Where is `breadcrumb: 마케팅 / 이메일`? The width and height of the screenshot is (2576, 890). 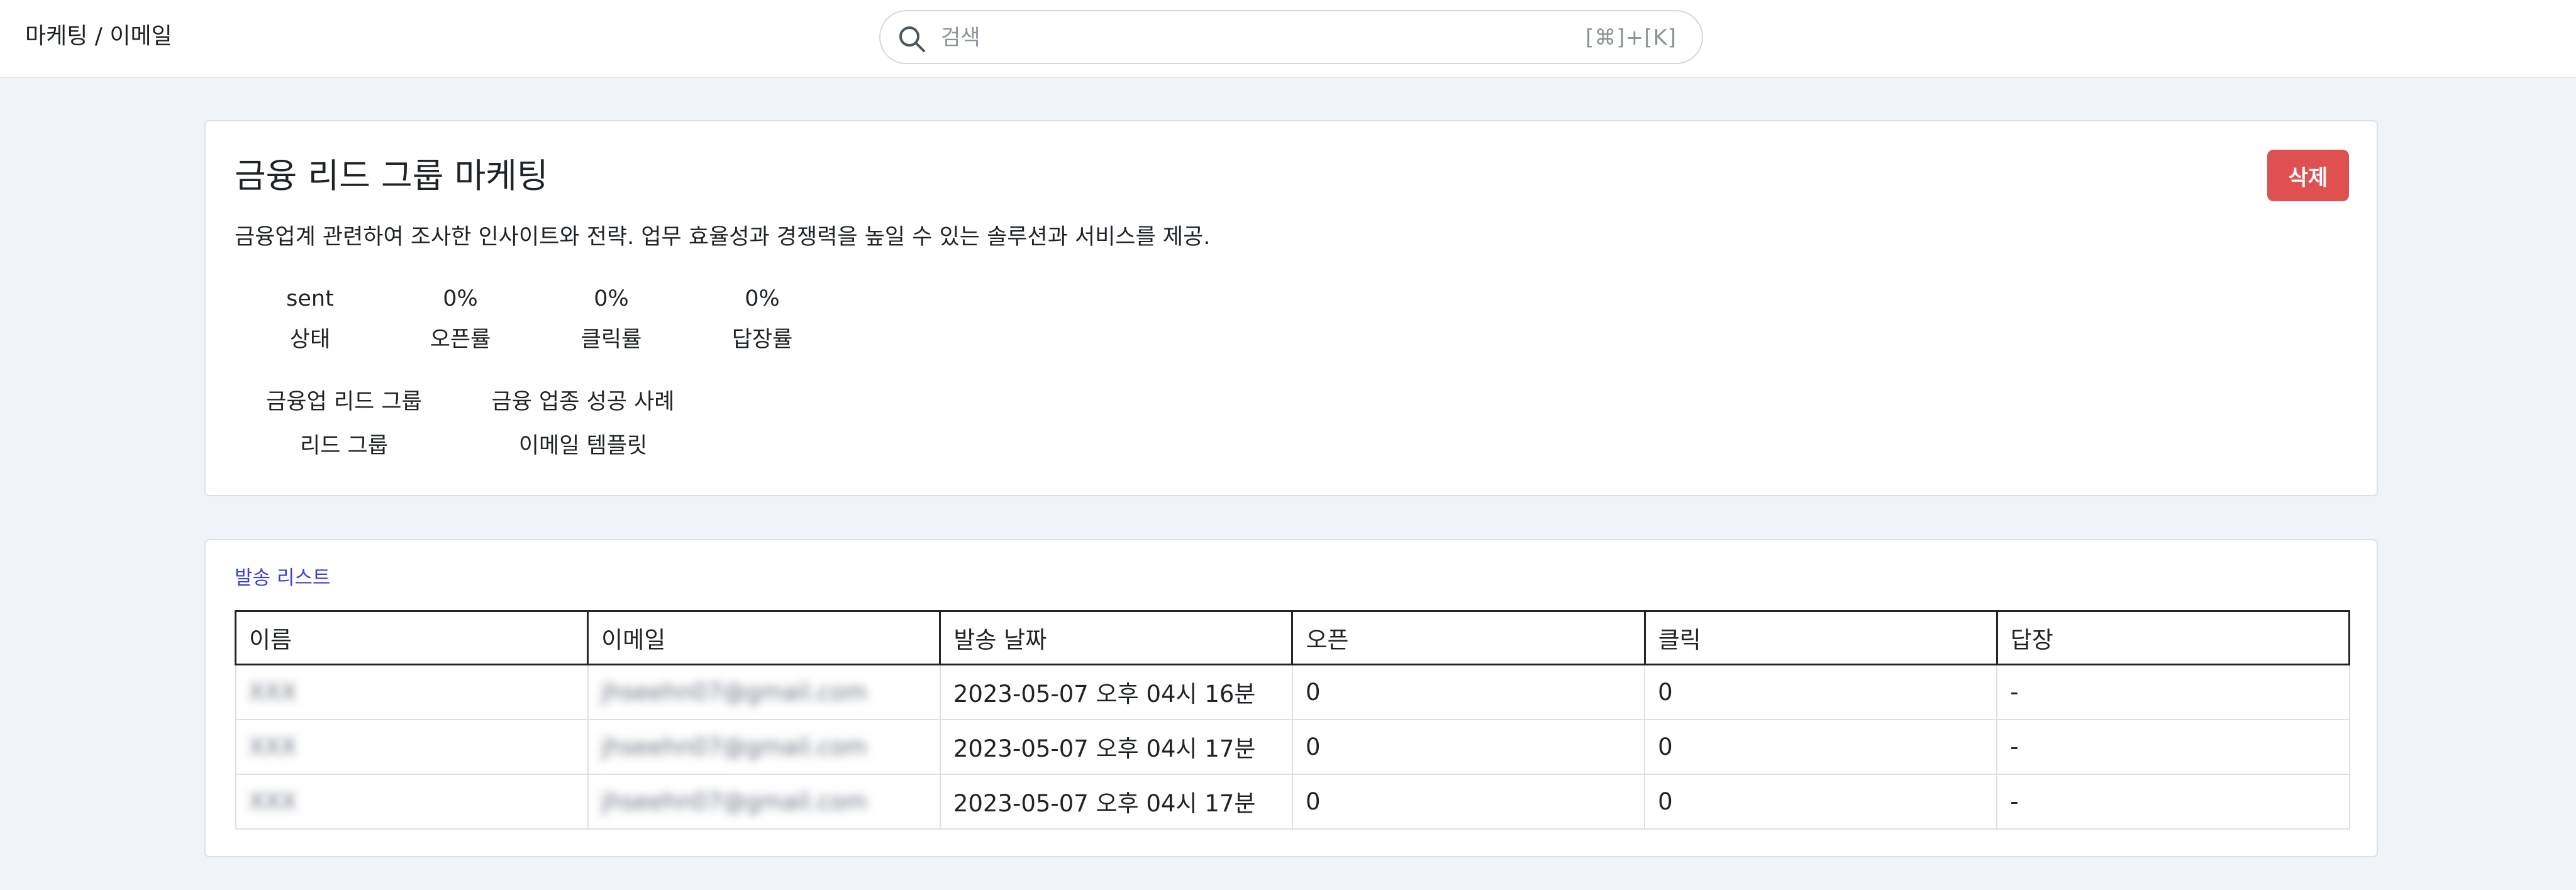 breadcrumb: 마케팅 / 이메일 is located at coordinates (98, 36).